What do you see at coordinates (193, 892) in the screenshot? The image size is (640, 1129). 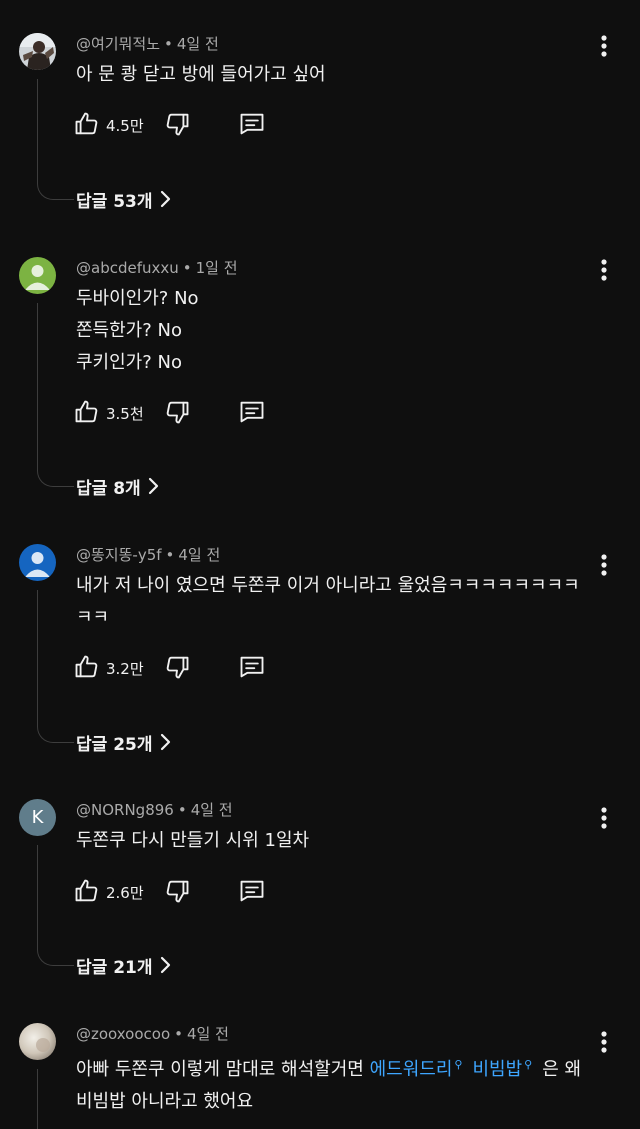 I see `comment-actions: 2.6만` at bounding box center [193, 892].